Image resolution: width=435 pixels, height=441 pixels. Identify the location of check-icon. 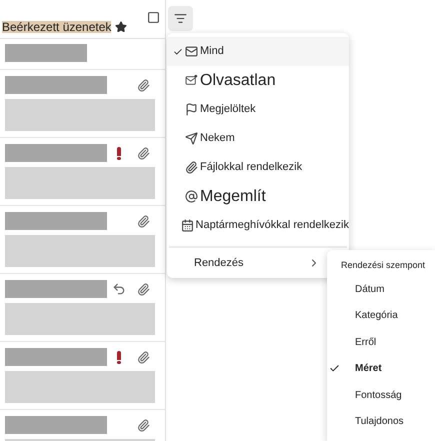
(178, 51).